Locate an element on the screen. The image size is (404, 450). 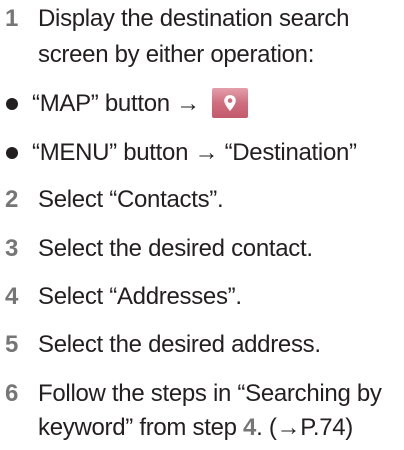
step-text: Follow the steps in “Searching by is located at coordinates (210, 393).